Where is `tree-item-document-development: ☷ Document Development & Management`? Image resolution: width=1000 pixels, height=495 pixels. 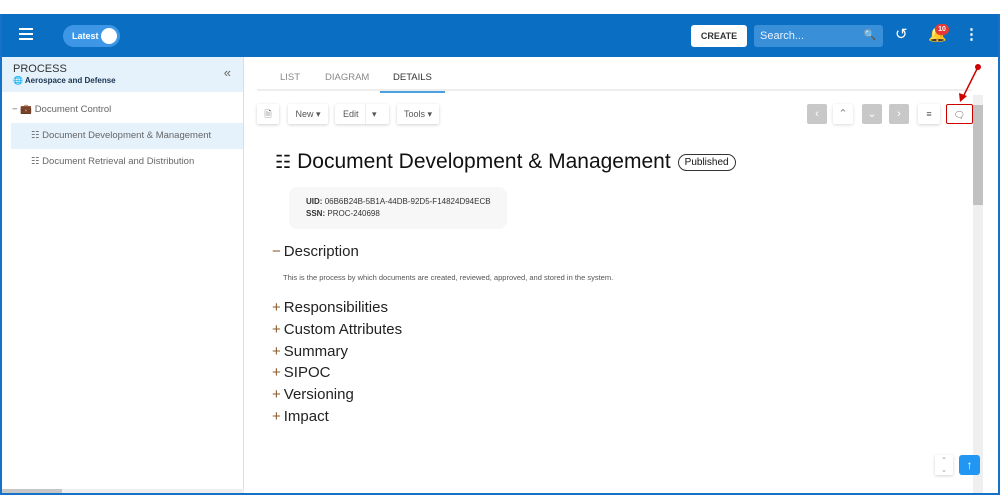
tree-item-document-development: ☷ Document Development & Management is located at coordinates (127, 136).